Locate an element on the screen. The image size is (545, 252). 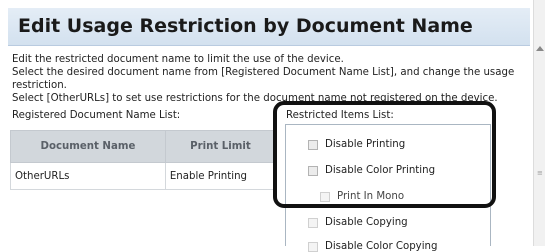
cell-print-limit: Enable Printing is located at coordinates (220, 176).